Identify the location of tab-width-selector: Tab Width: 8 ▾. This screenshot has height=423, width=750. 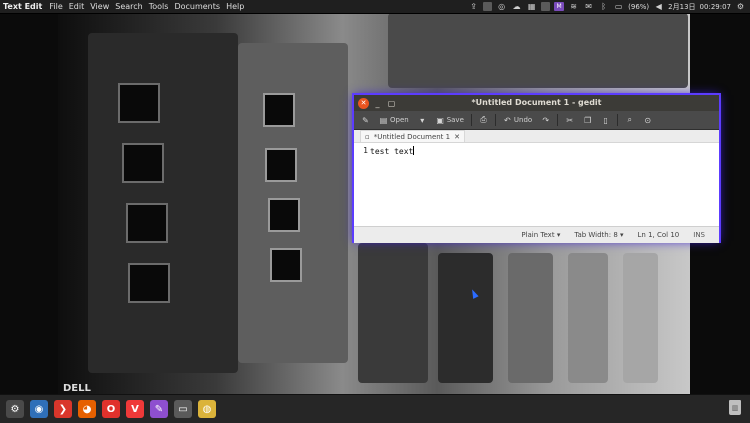
(598, 235).